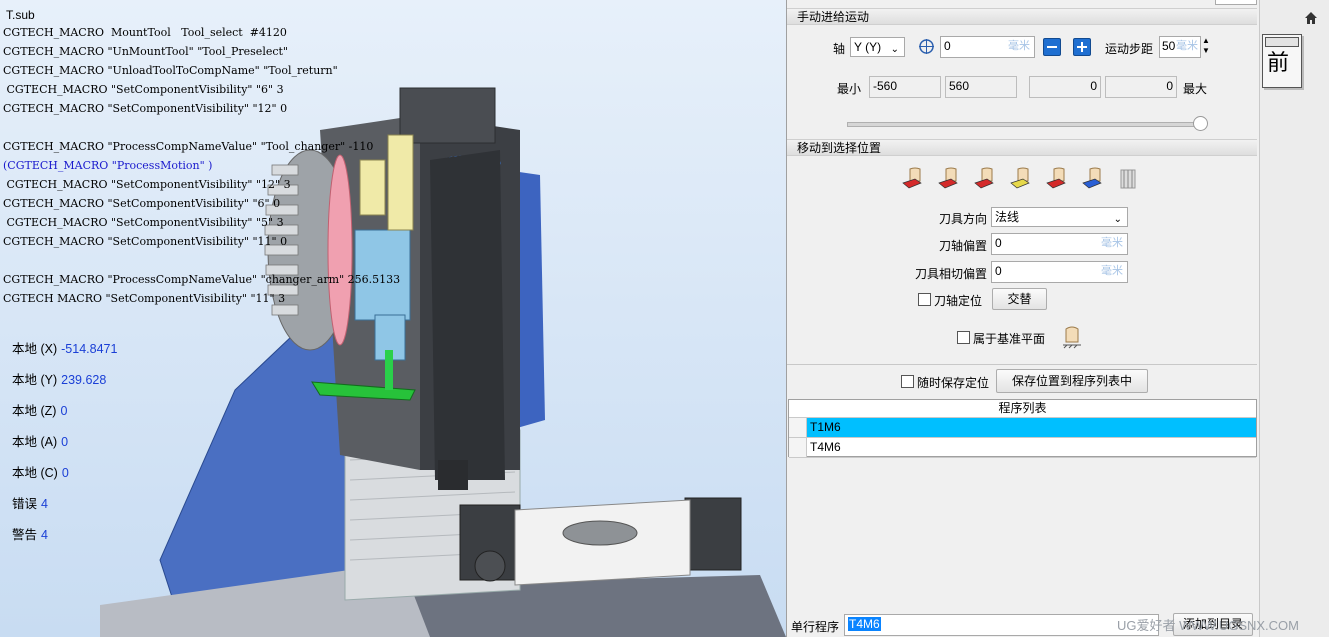 The image size is (1329, 637). I want to click on move-to-center-icon, so click(984, 179).